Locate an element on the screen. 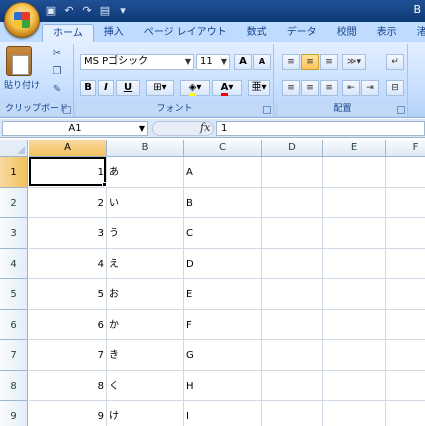  cell-e1 is located at coordinates (354, 172).